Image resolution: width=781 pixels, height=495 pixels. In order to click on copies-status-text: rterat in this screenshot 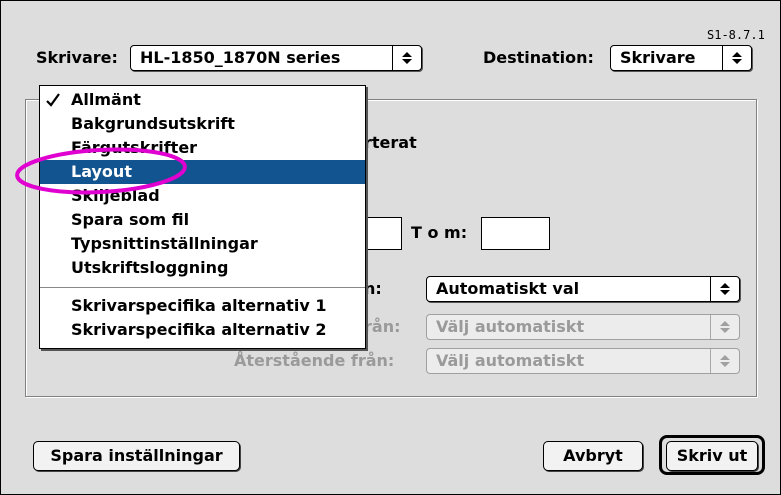, I will do `click(390, 142)`.